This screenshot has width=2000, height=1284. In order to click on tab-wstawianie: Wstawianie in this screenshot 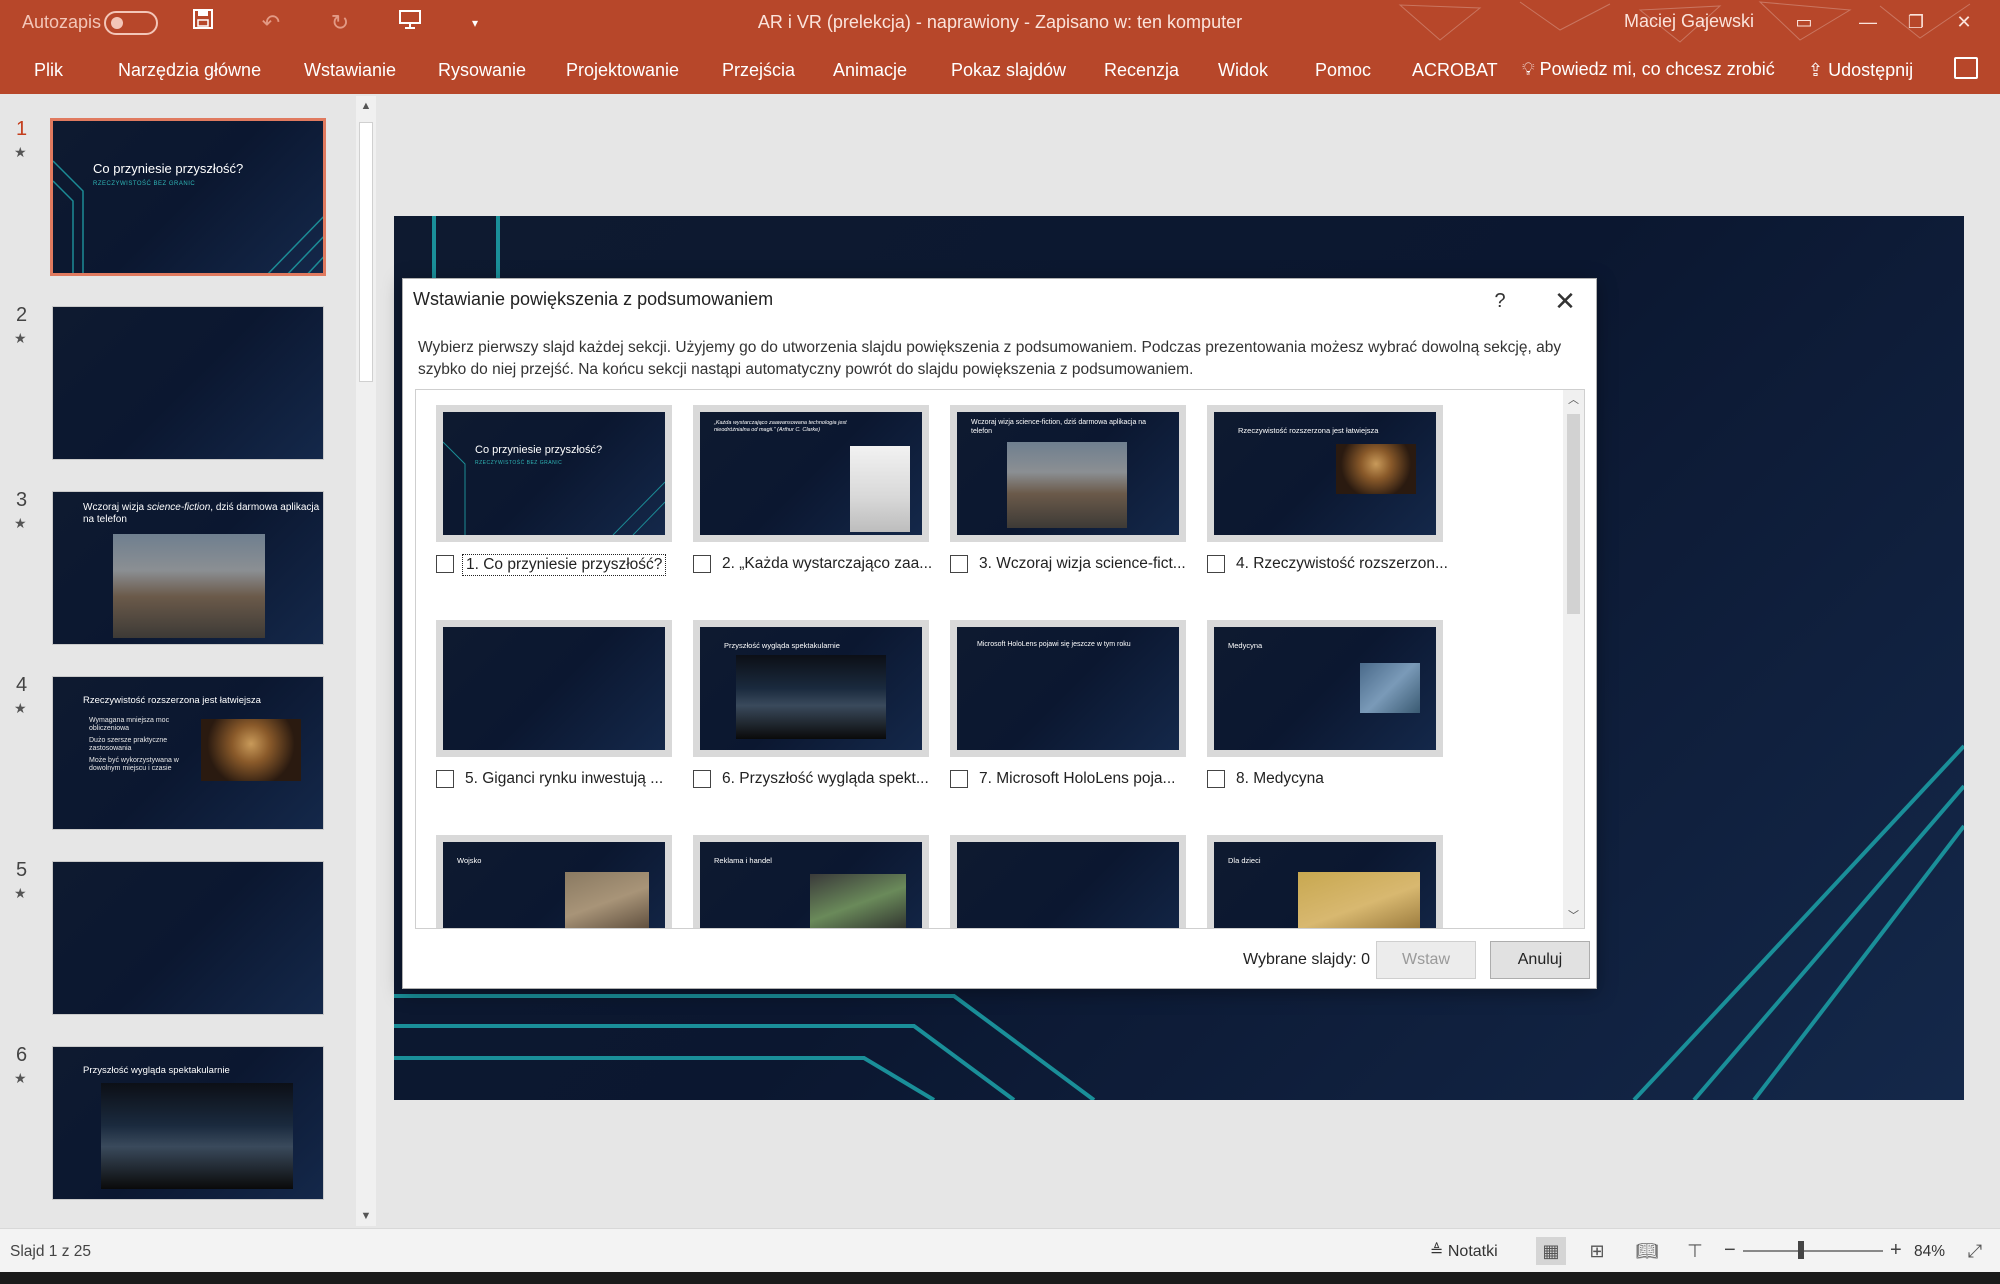, I will do `click(350, 70)`.